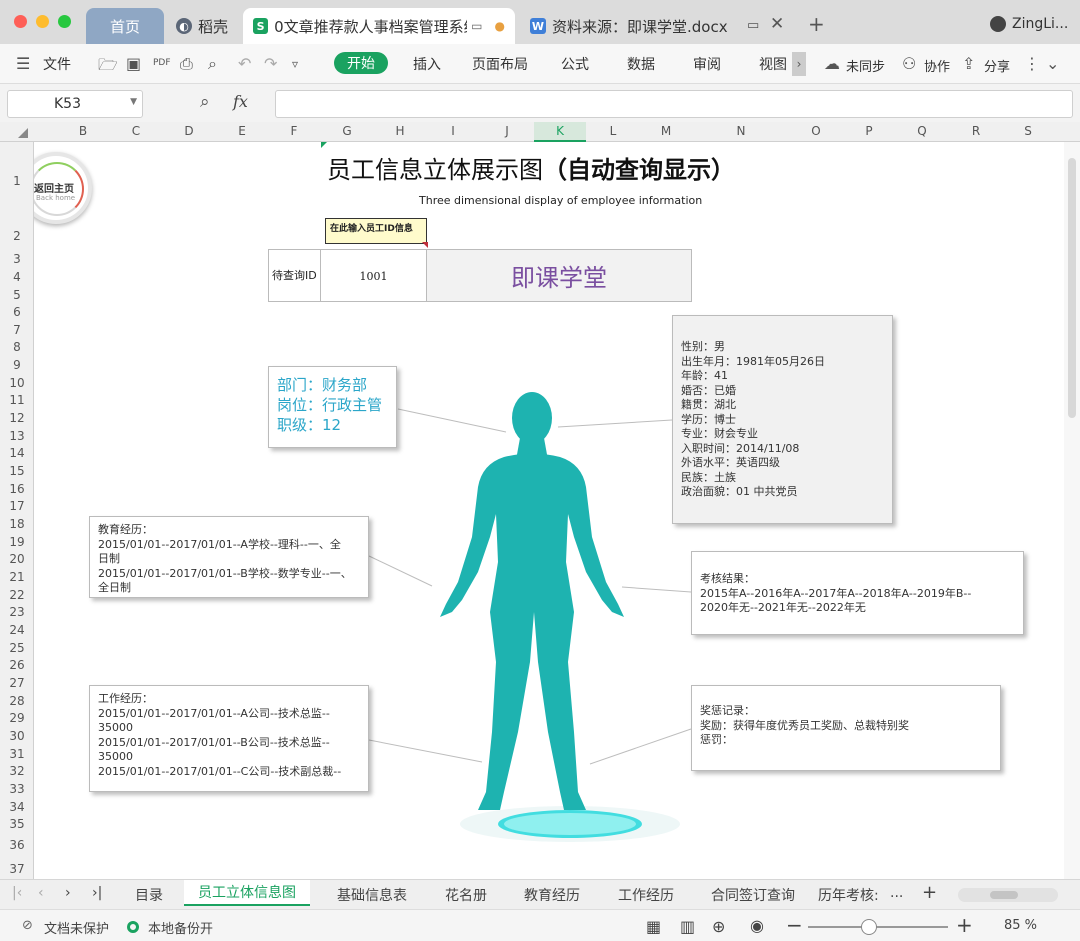 The height and width of the screenshot is (941, 1080). I want to click on col-header: Q, so click(922, 131).